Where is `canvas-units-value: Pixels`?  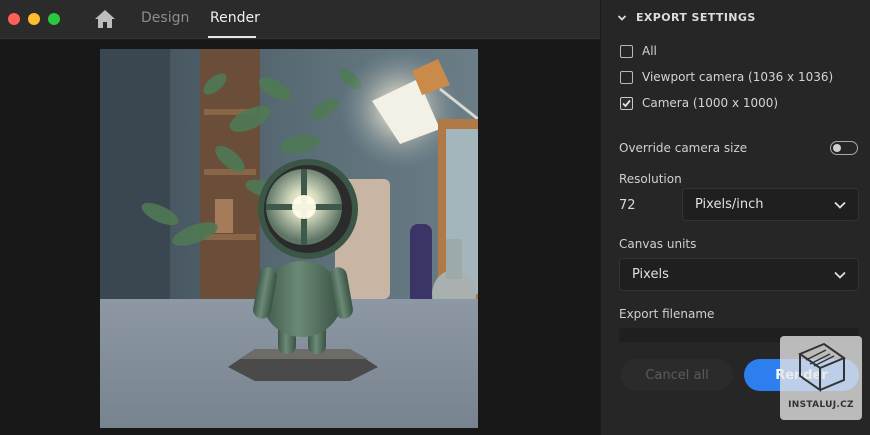
canvas-units-value: Pixels is located at coordinates (650, 274).